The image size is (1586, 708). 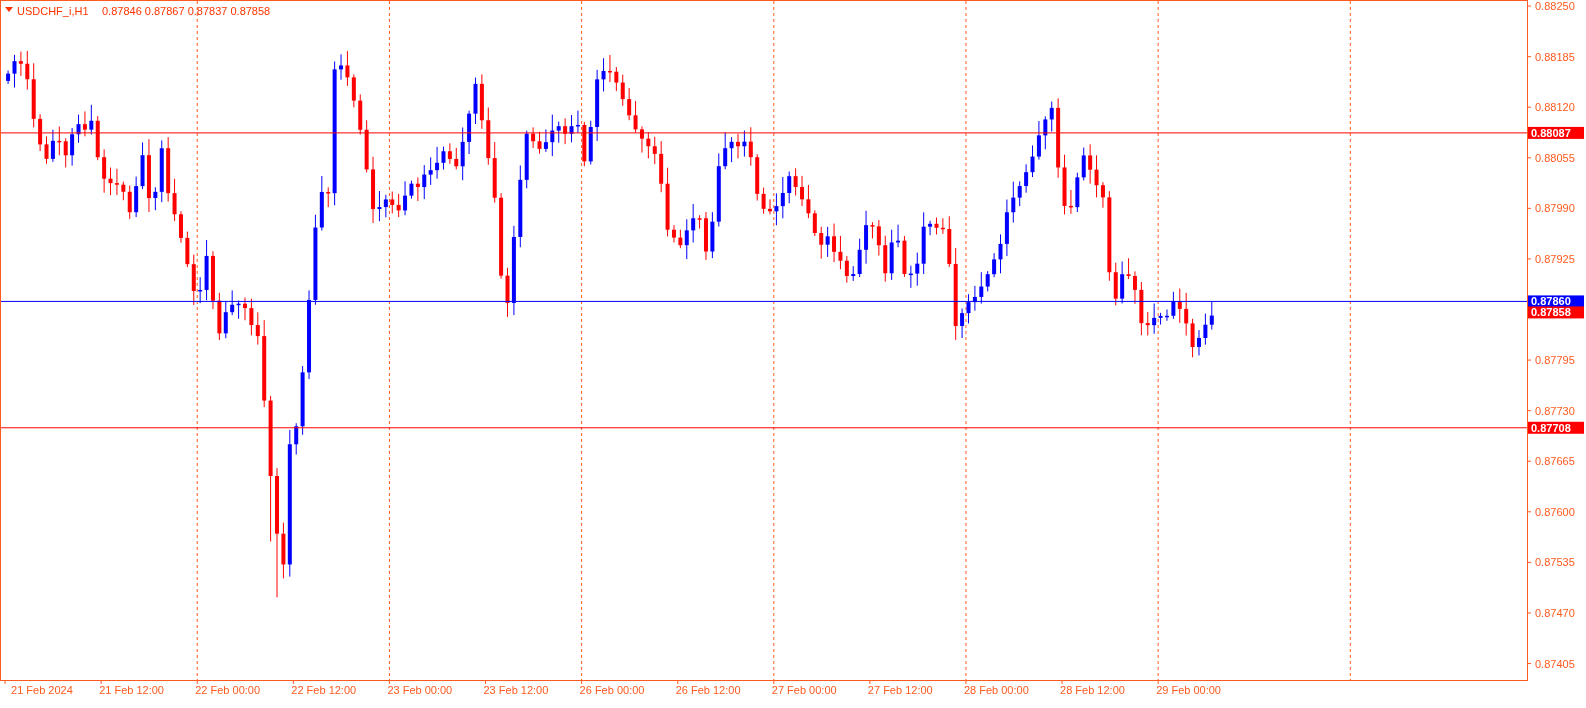 I want to click on price-axis-label: 0.88185, so click(x=1555, y=56).